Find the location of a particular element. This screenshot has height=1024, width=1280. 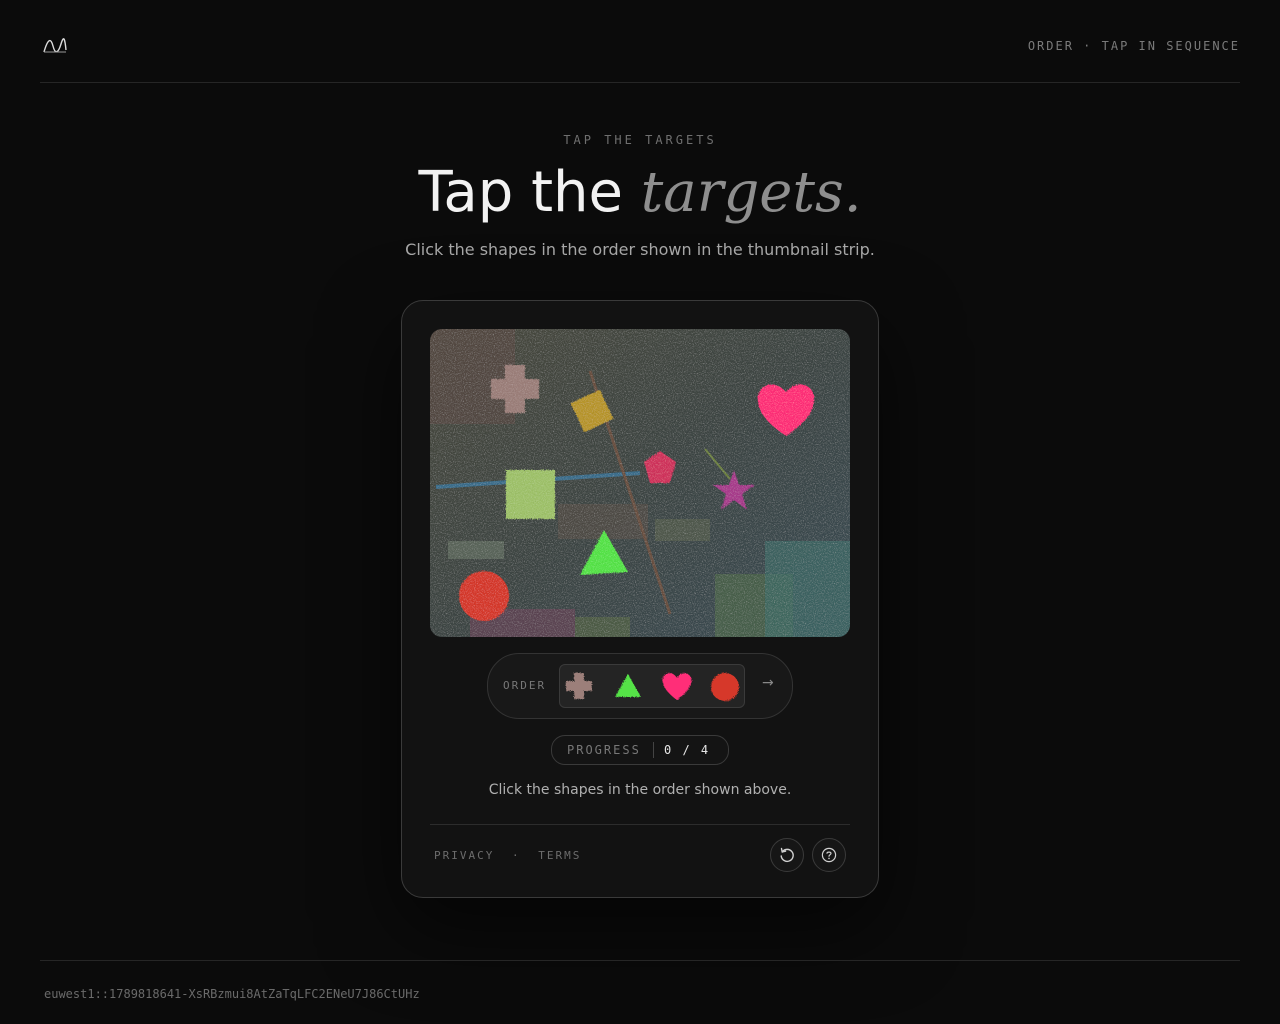

title-emphasis: targets. is located at coordinates (751, 192).